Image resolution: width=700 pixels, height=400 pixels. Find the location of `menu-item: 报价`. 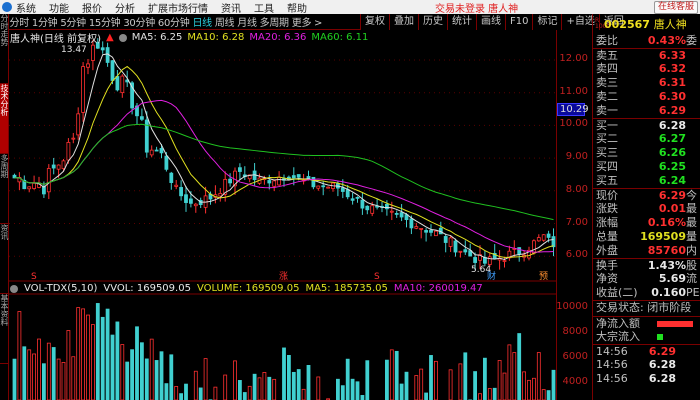

menu-item: 报价 is located at coordinates (92, 7).